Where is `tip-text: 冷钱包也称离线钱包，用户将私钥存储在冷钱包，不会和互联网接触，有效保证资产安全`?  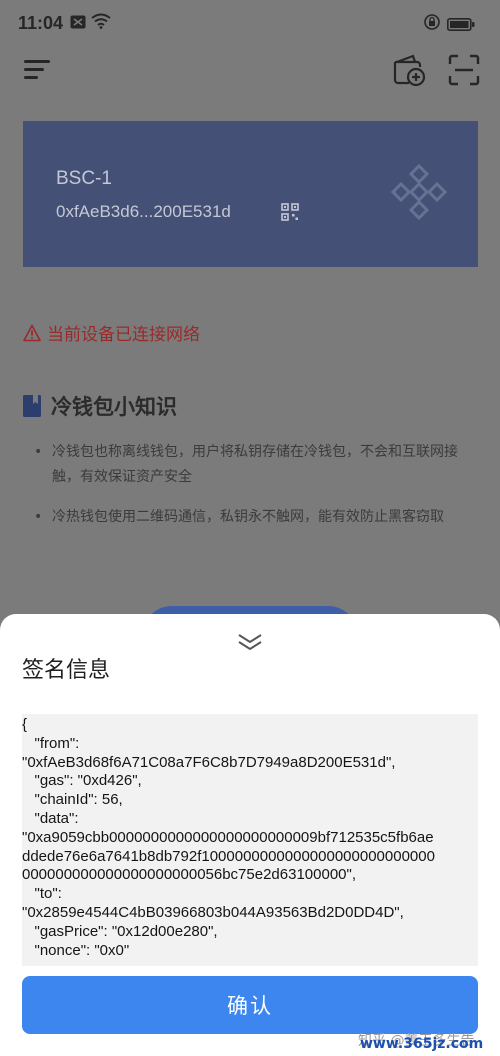
tip-text: 冷钱包也称离线钱包，用户将私钥存储在冷钱包，不会和互联网接触，有效保证资产安全 is located at coordinates (255, 464).